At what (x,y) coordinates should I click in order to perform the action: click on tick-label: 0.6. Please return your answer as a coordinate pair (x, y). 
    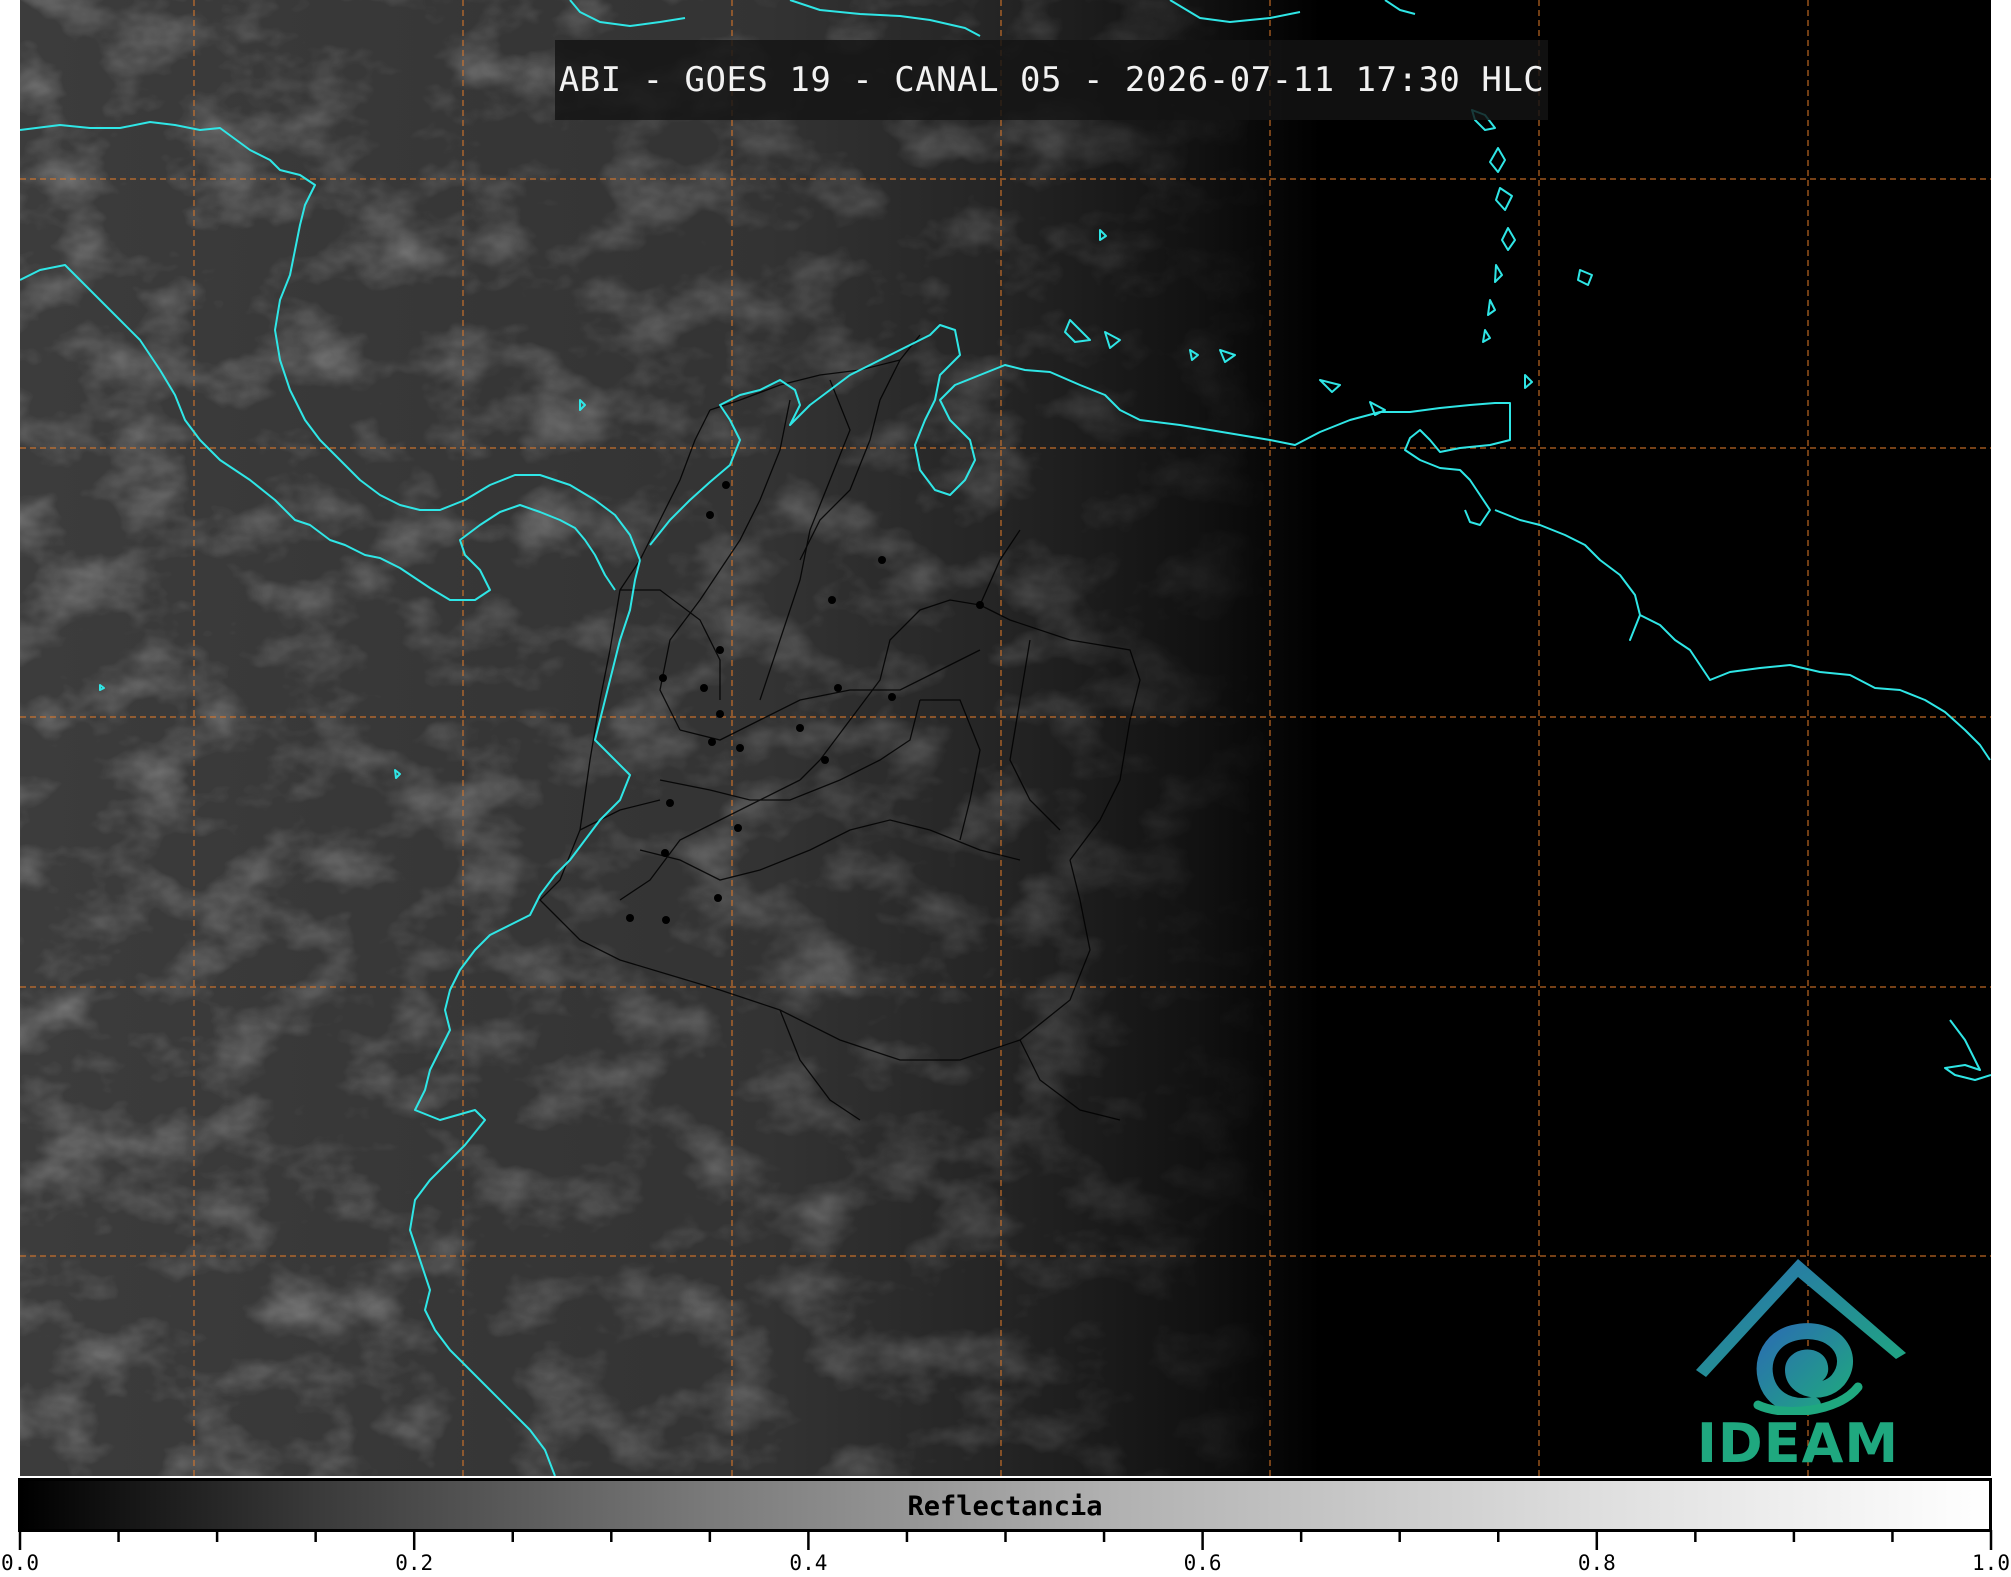
    Looking at the image, I should click on (1202, 1563).